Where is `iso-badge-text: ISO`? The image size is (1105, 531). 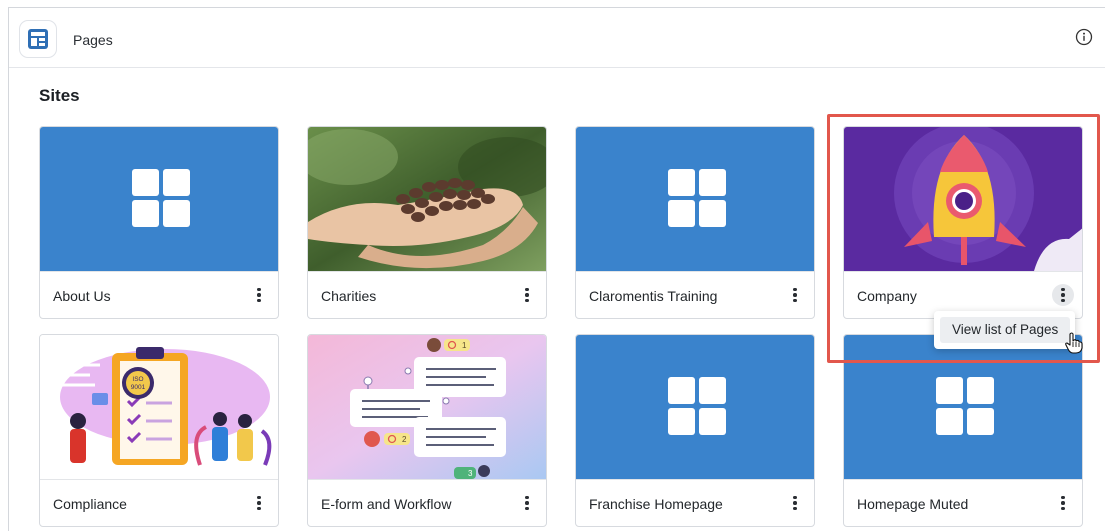 iso-badge-text: ISO is located at coordinates (137, 379).